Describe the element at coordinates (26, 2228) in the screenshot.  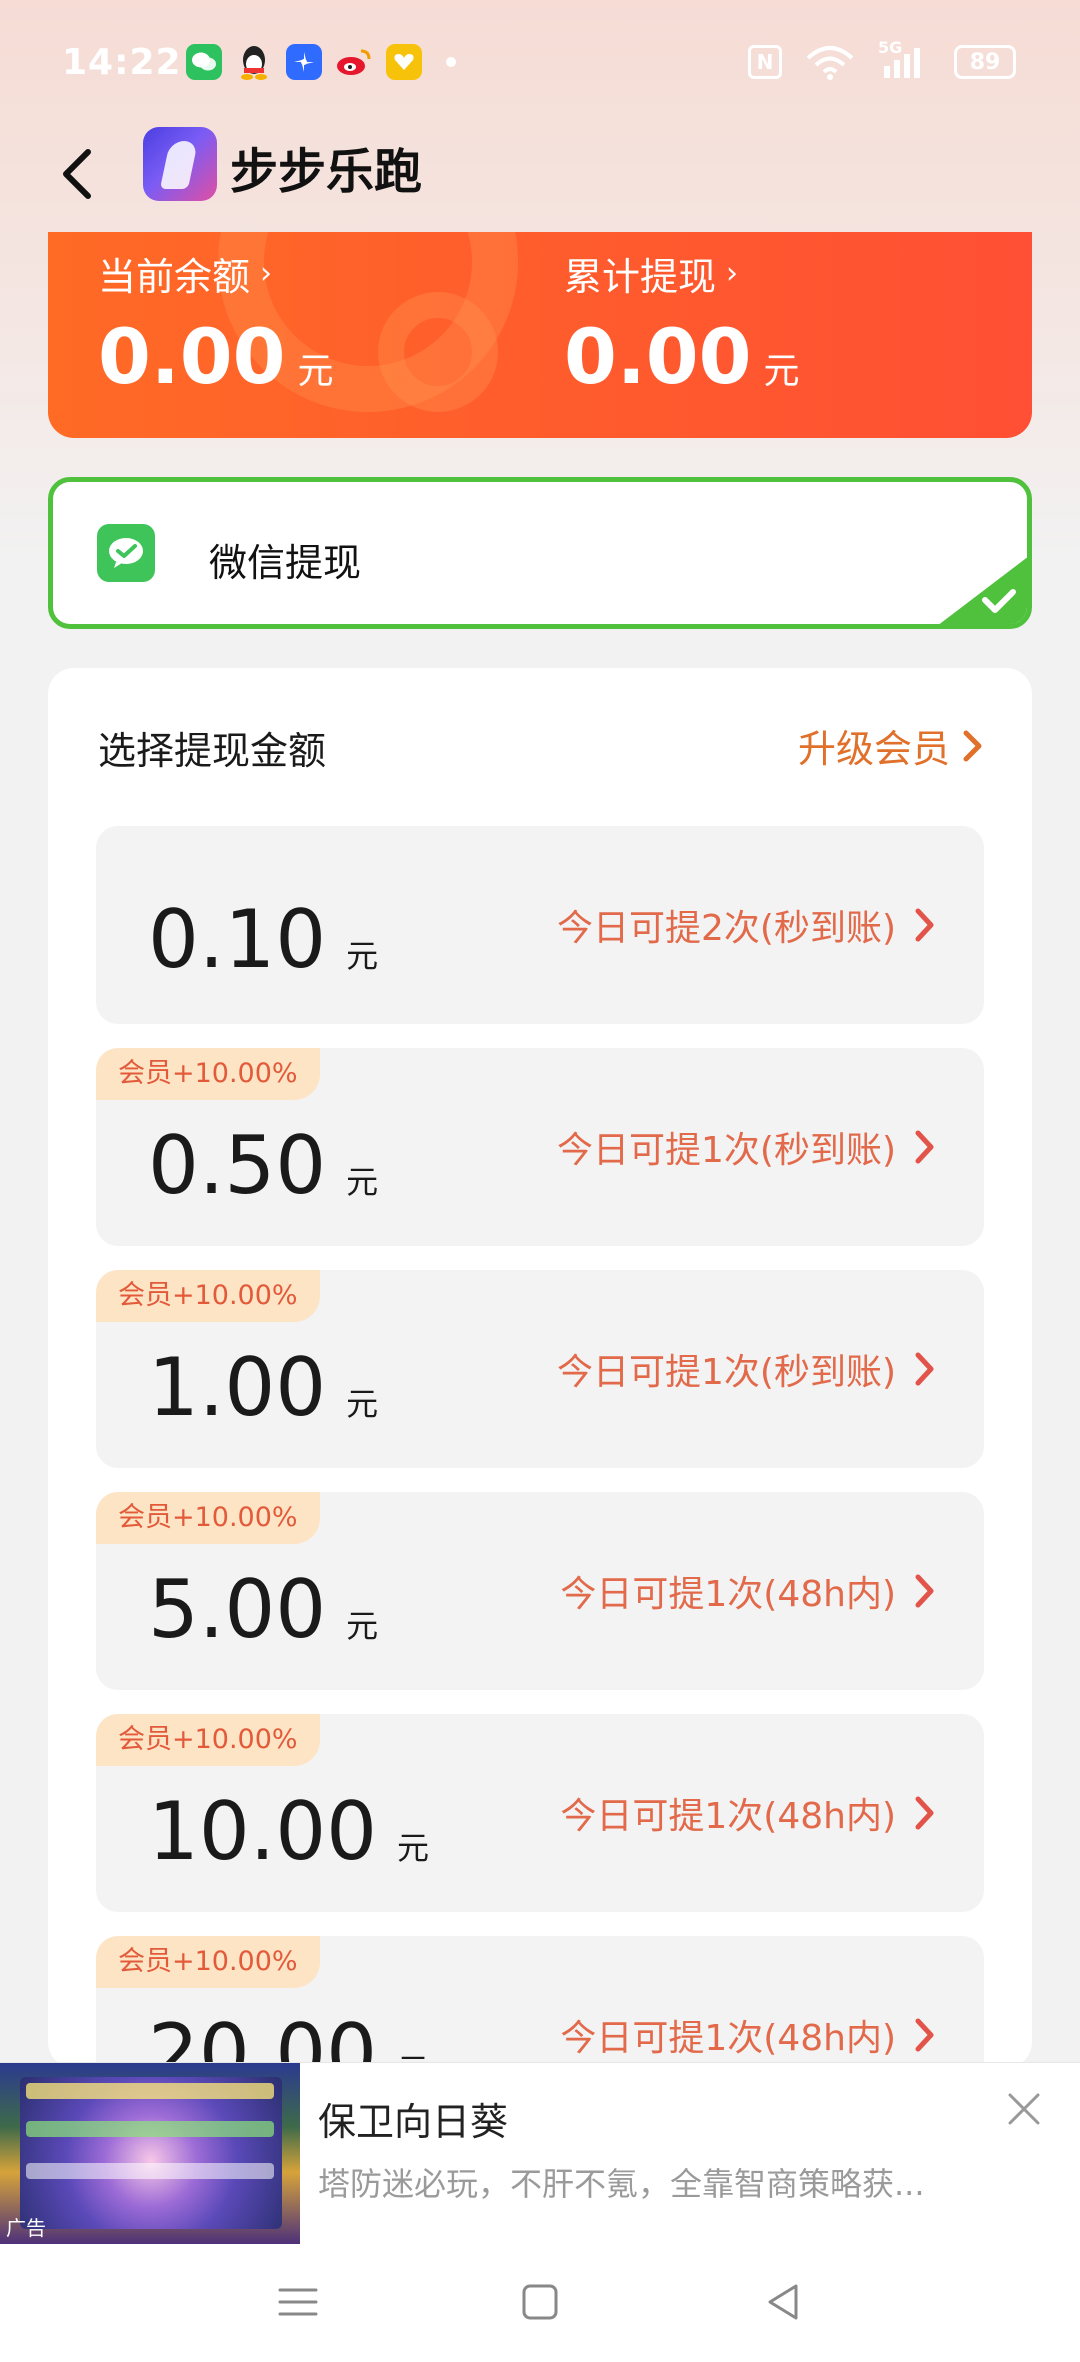
I see `ad-tag: 广告` at that location.